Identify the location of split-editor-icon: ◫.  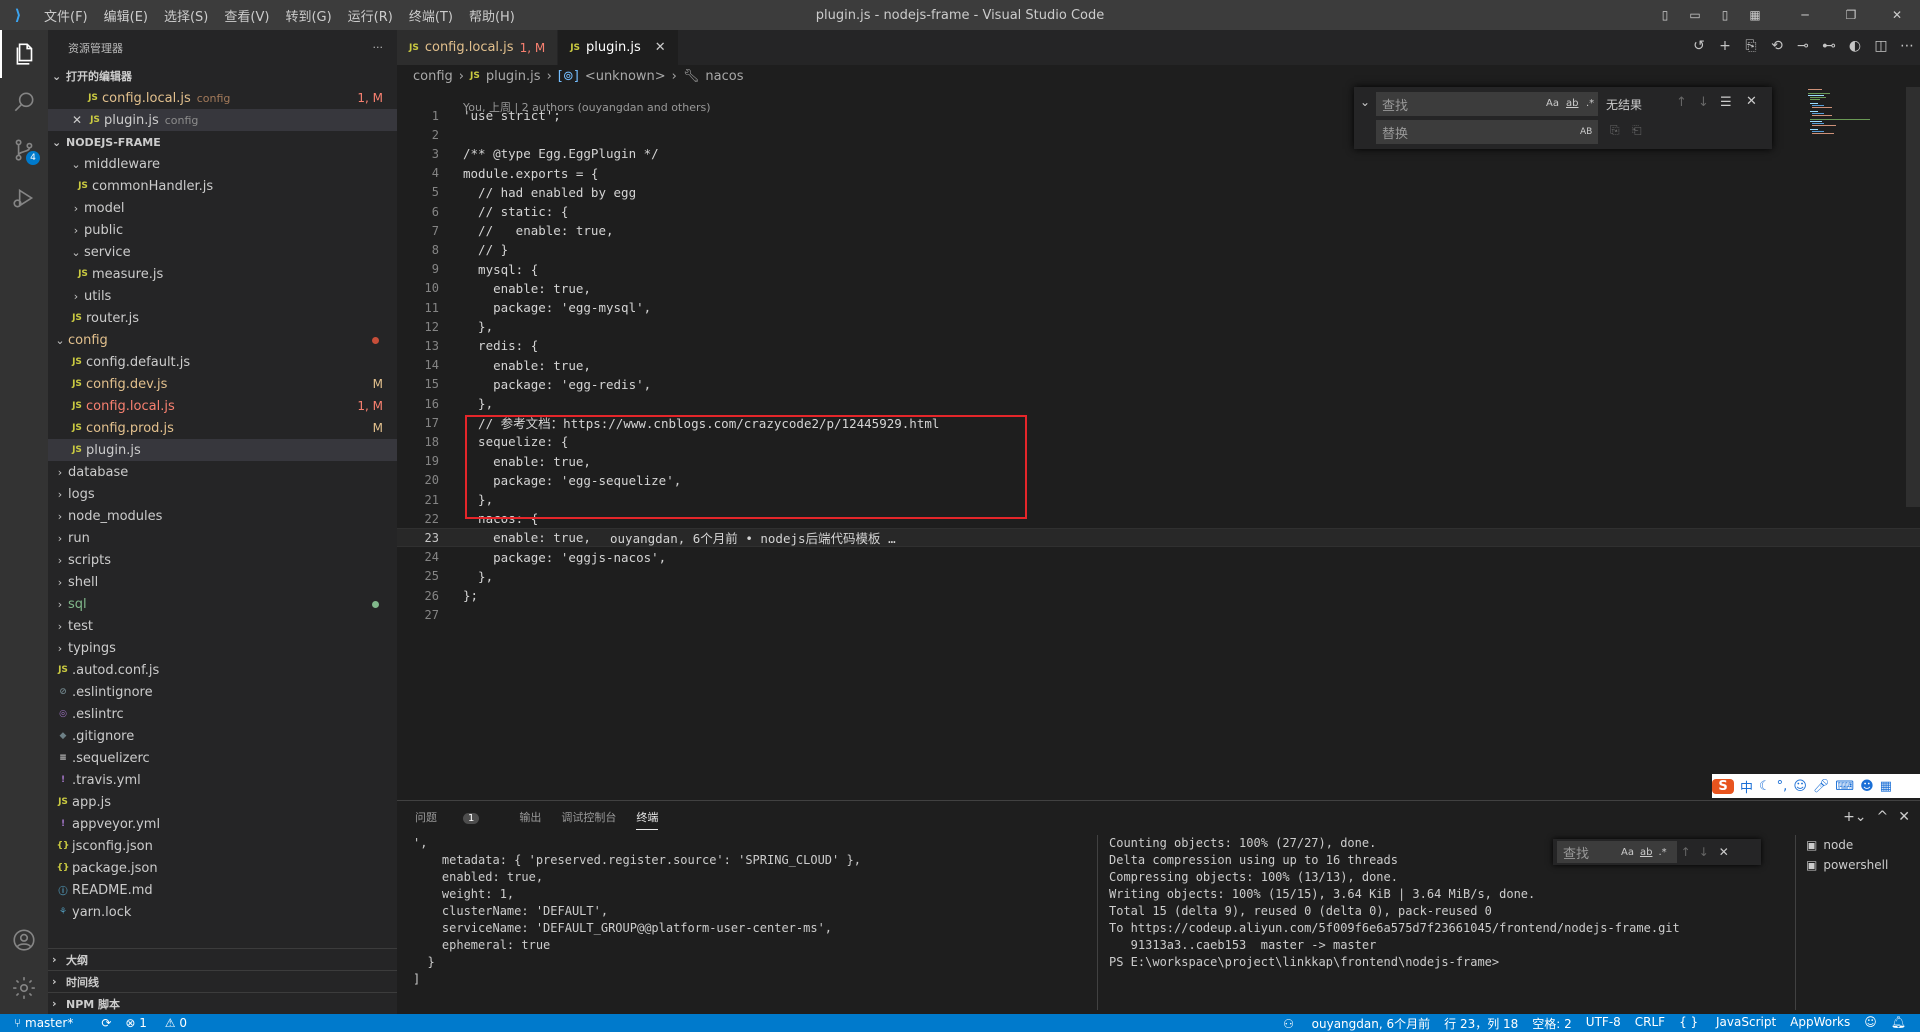
(1881, 46).